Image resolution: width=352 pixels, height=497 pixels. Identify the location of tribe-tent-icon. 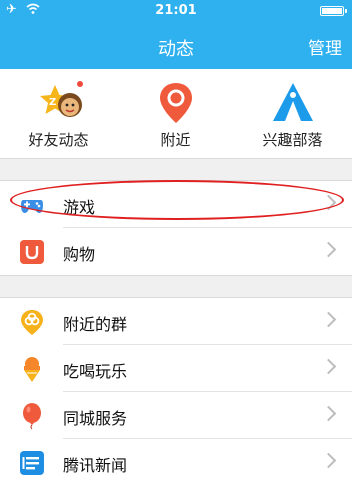
(292, 102).